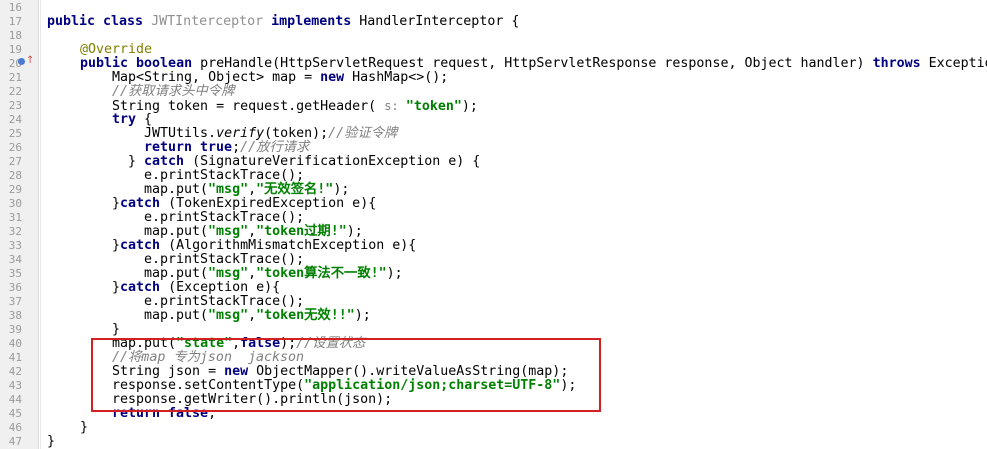  I want to click on code-text: ;, so click(236, 147).